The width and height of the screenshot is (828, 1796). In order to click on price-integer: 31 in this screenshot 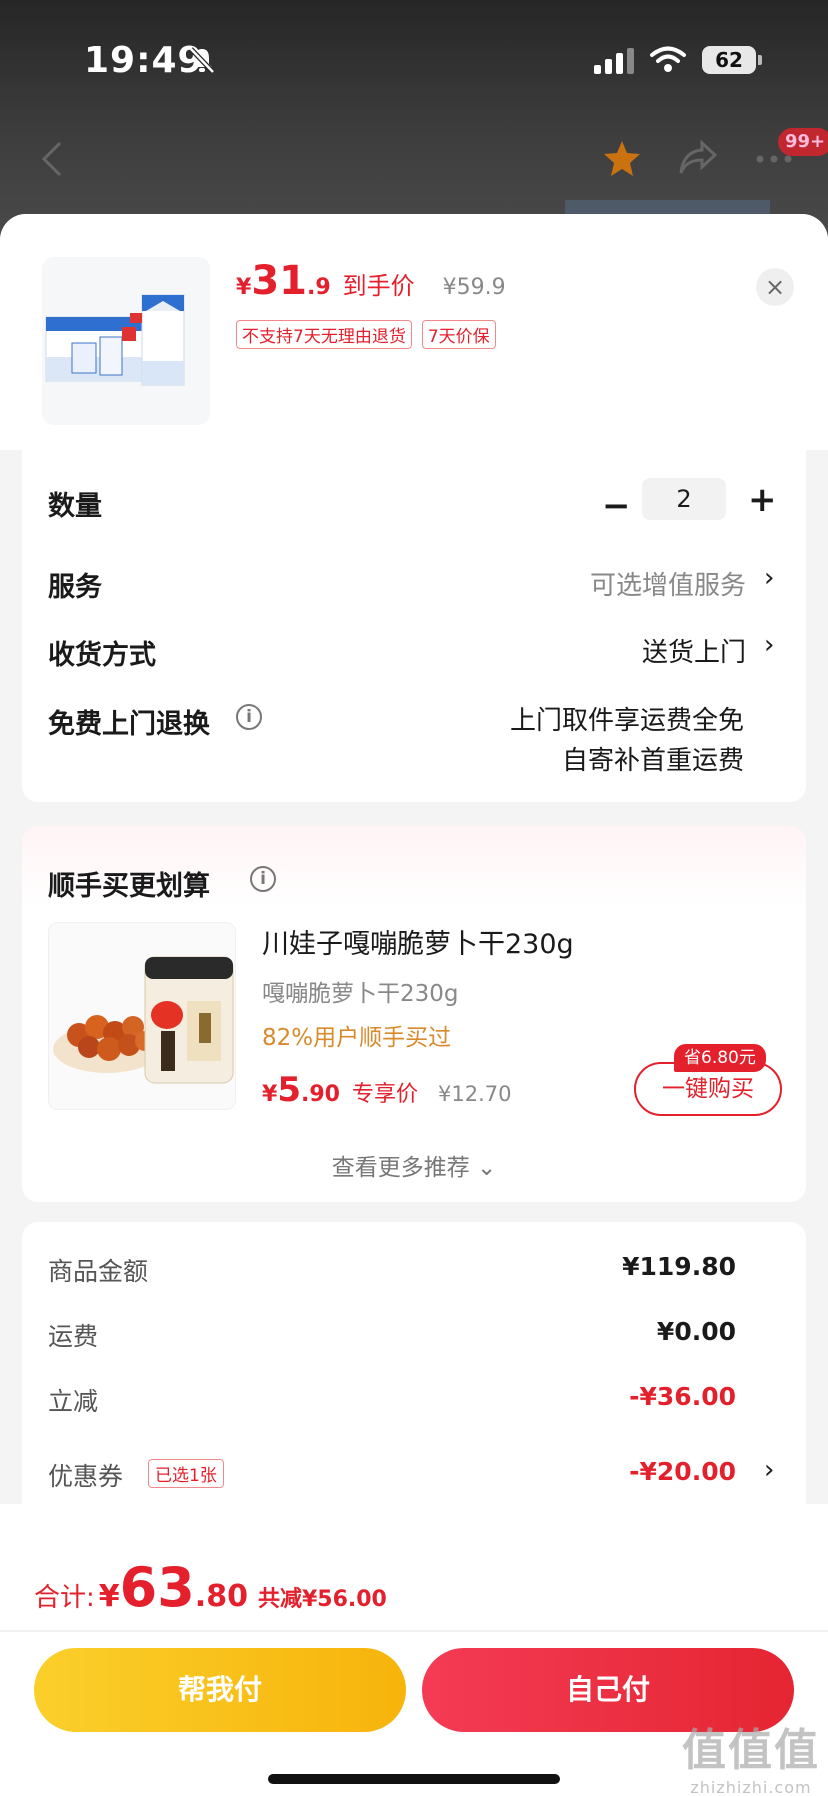, I will do `click(279, 281)`.